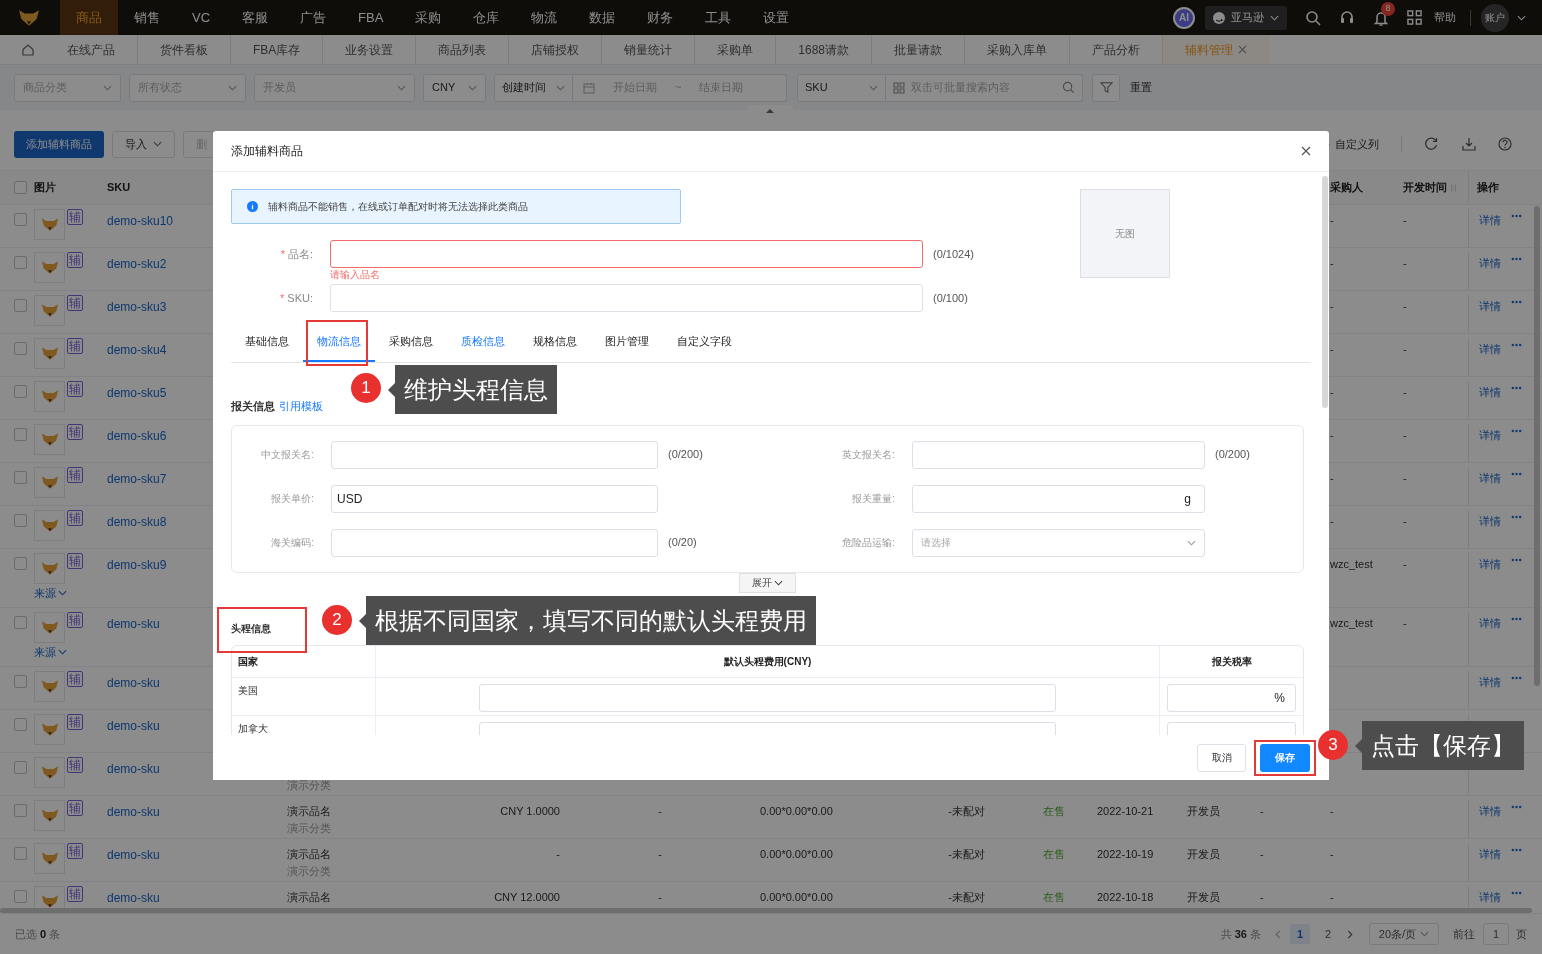 The width and height of the screenshot is (1542, 954). I want to click on field-label: 海关编码:, so click(292, 543).